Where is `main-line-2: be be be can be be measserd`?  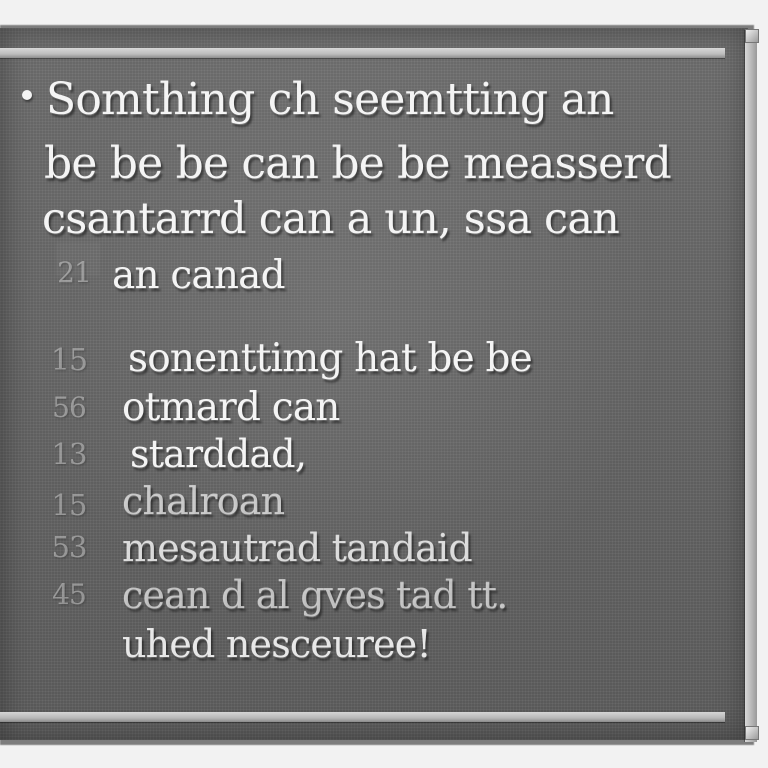
main-line-2: be be be can be be measserd is located at coordinates (358, 163).